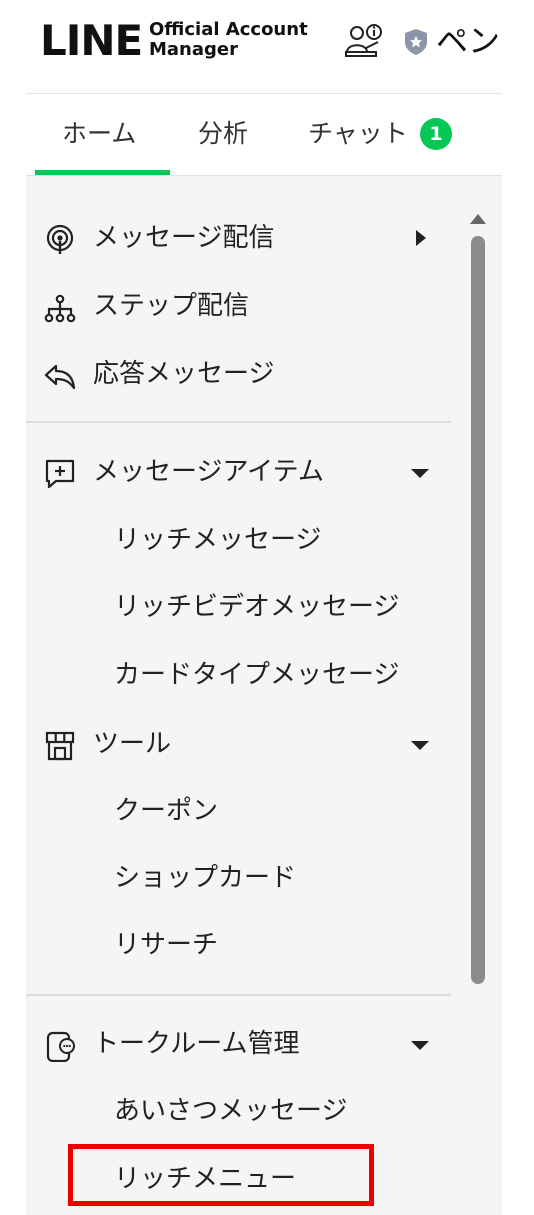 The height and width of the screenshot is (1215, 534). I want to click on sidebar-subitem-label: リッチビデオメッセージ, so click(257, 607).